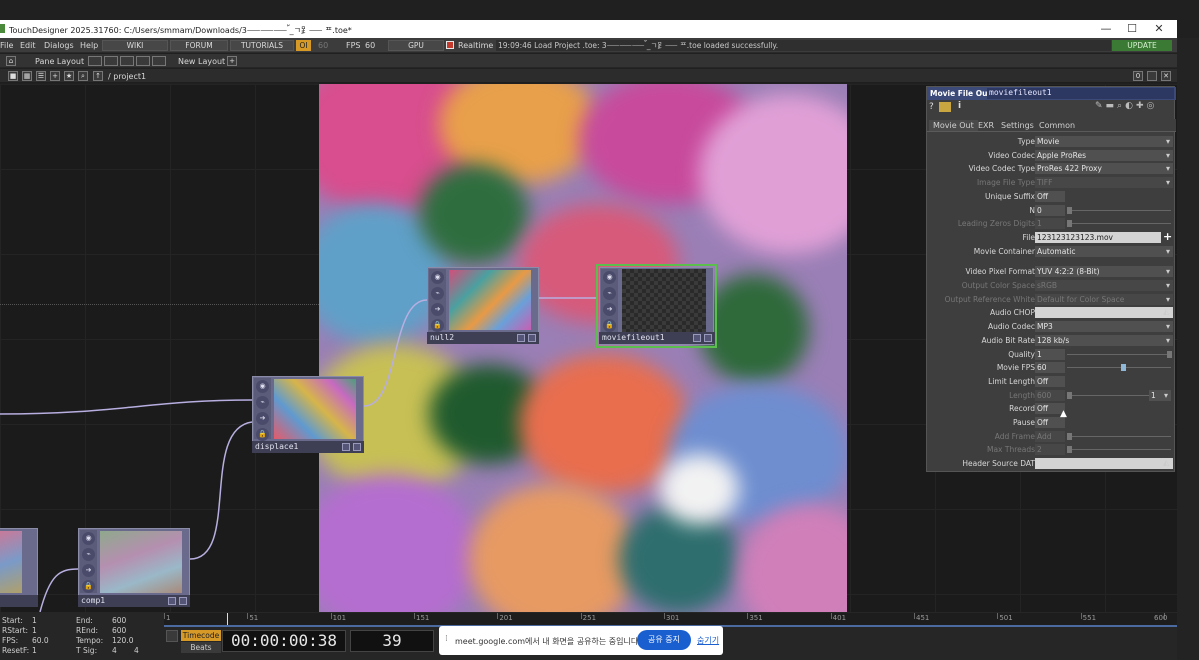  Describe the element at coordinates (122, 640) in the screenshot. I see `tempo-value: 120.0` at that location.